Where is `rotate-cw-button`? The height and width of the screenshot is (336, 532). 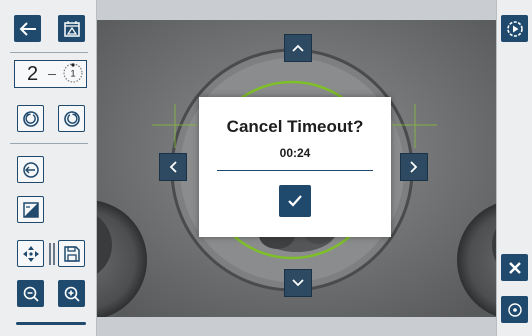
rotate-cw-button is located at coordinates (71, 118).